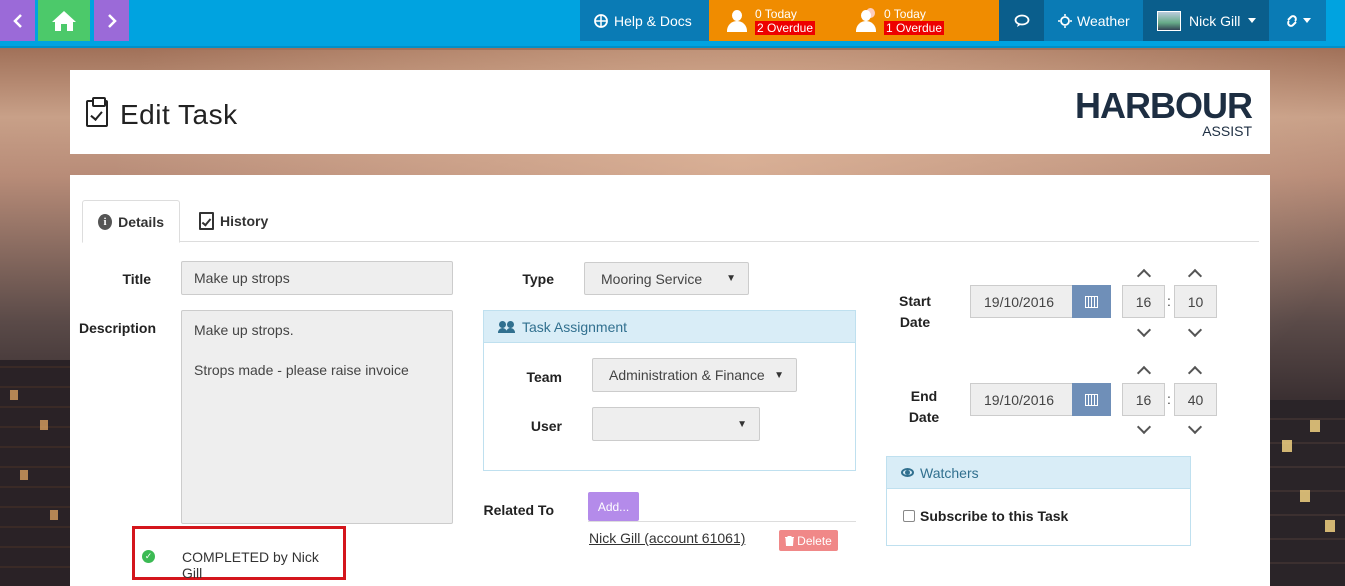 The image size is (1345, 586). Describe the element at coordinates (179, 114) in the screenshot. I see `page-title: Edit Task` at that location.